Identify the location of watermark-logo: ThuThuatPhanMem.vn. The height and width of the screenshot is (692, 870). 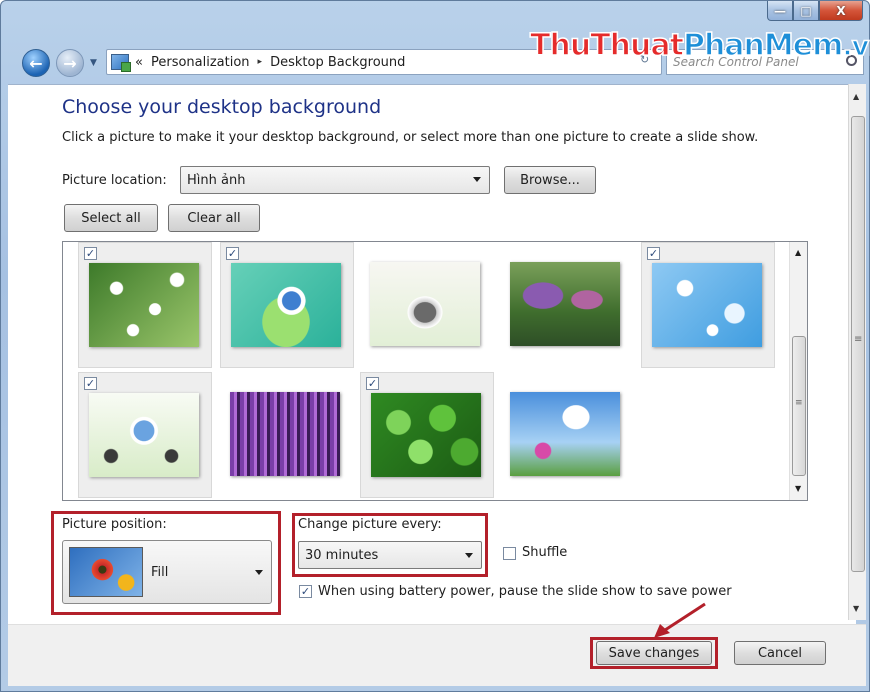
(699, 45).